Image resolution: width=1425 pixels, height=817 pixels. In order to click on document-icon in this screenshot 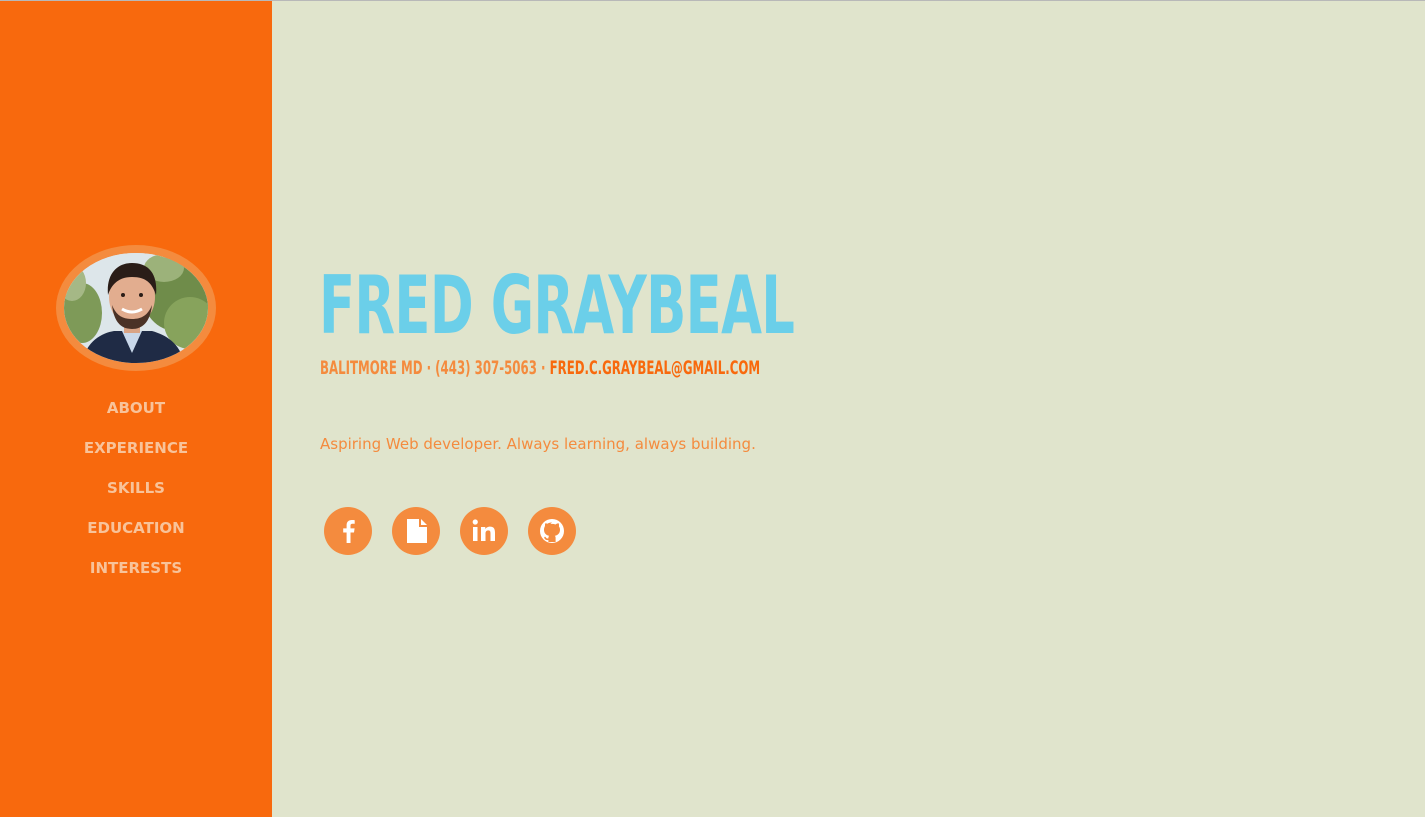, I will do `click(417, 531)`.